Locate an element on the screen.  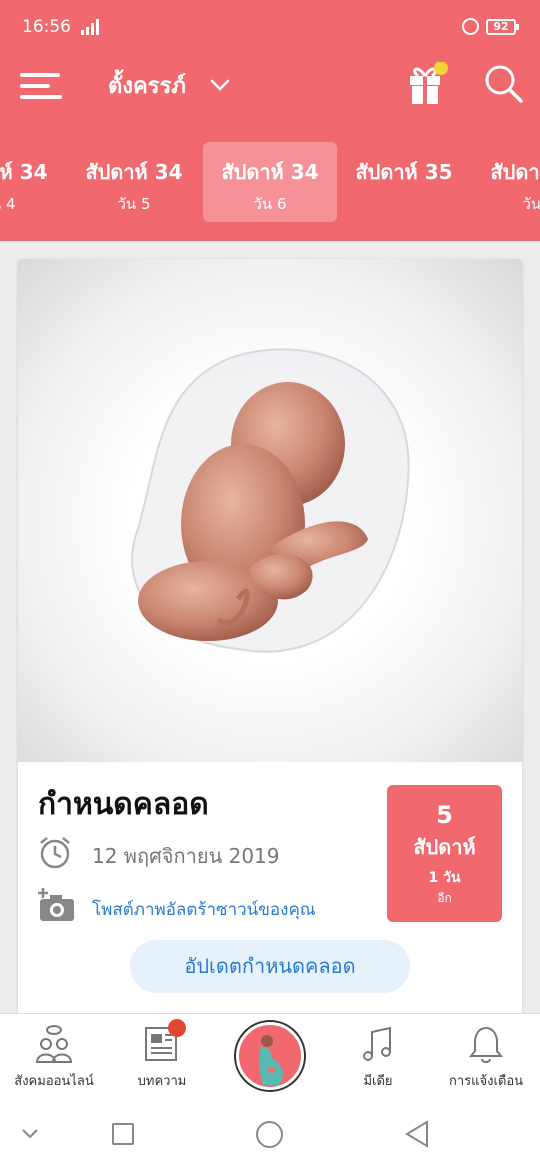
status-time: 16:56 is located at coordinates (46, 27).